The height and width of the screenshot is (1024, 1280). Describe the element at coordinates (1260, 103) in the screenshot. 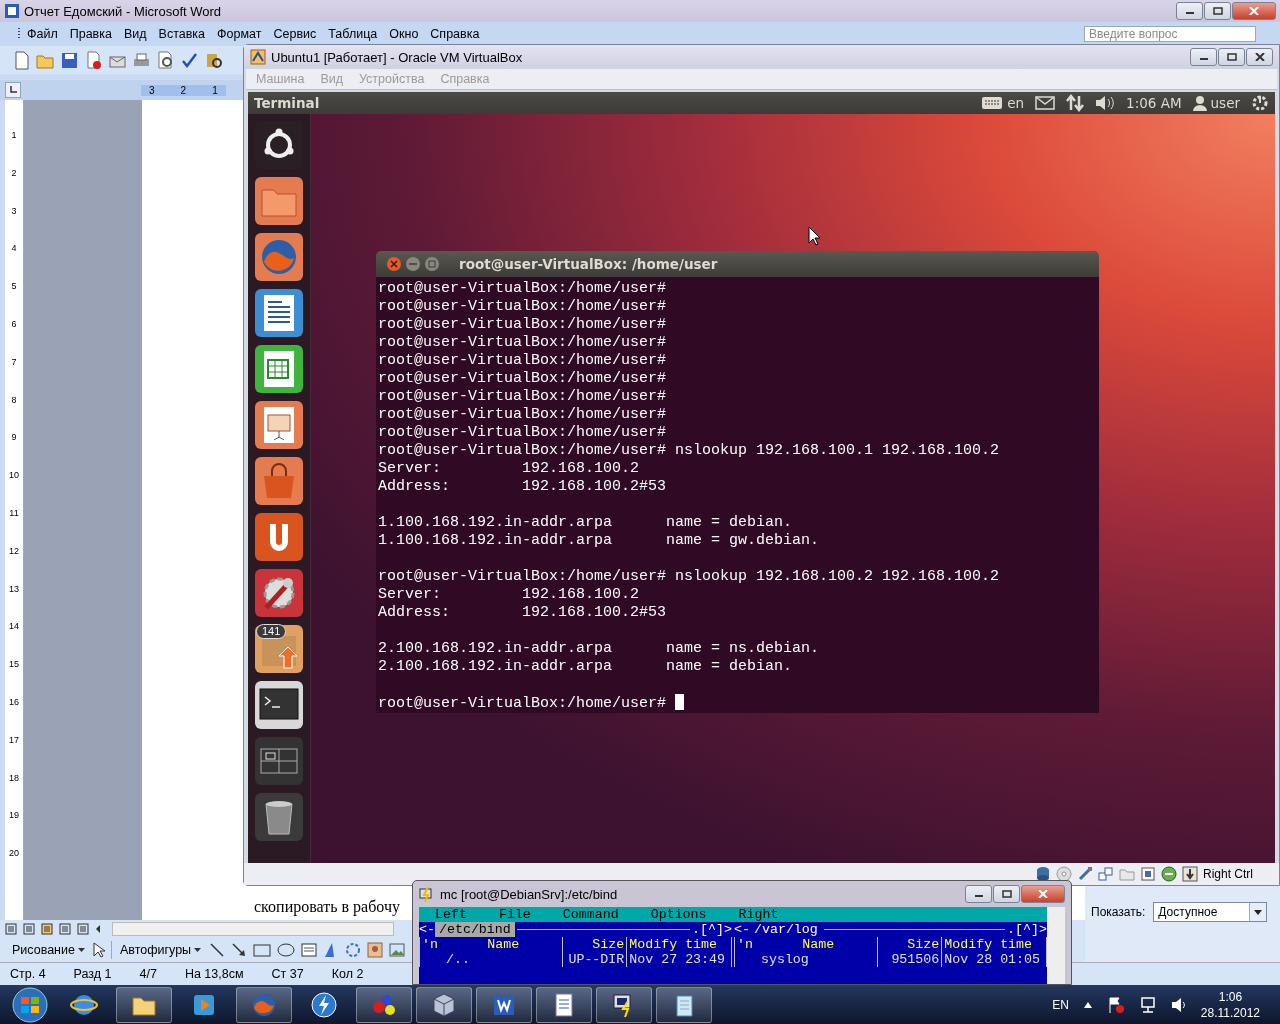

I see `power-gear-icon` at that location.